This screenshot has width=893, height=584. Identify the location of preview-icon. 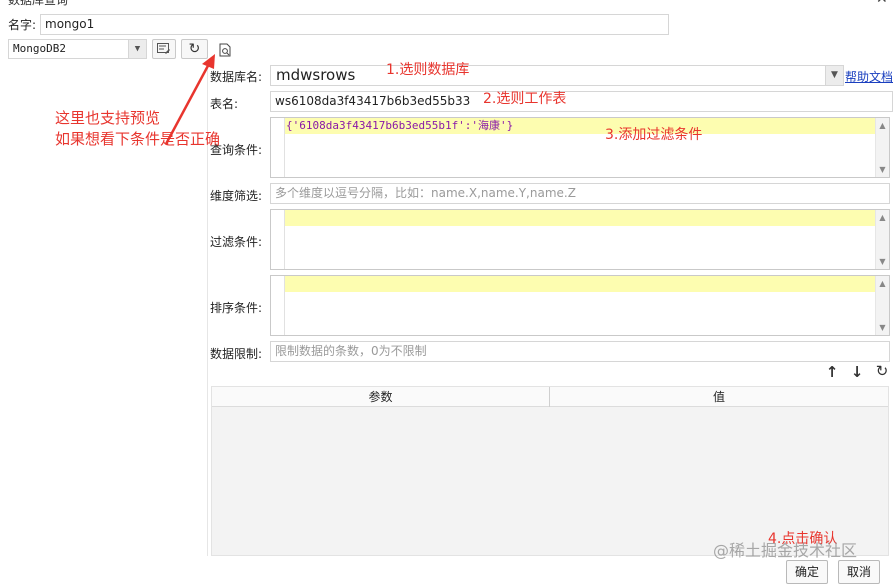
(224, 50).